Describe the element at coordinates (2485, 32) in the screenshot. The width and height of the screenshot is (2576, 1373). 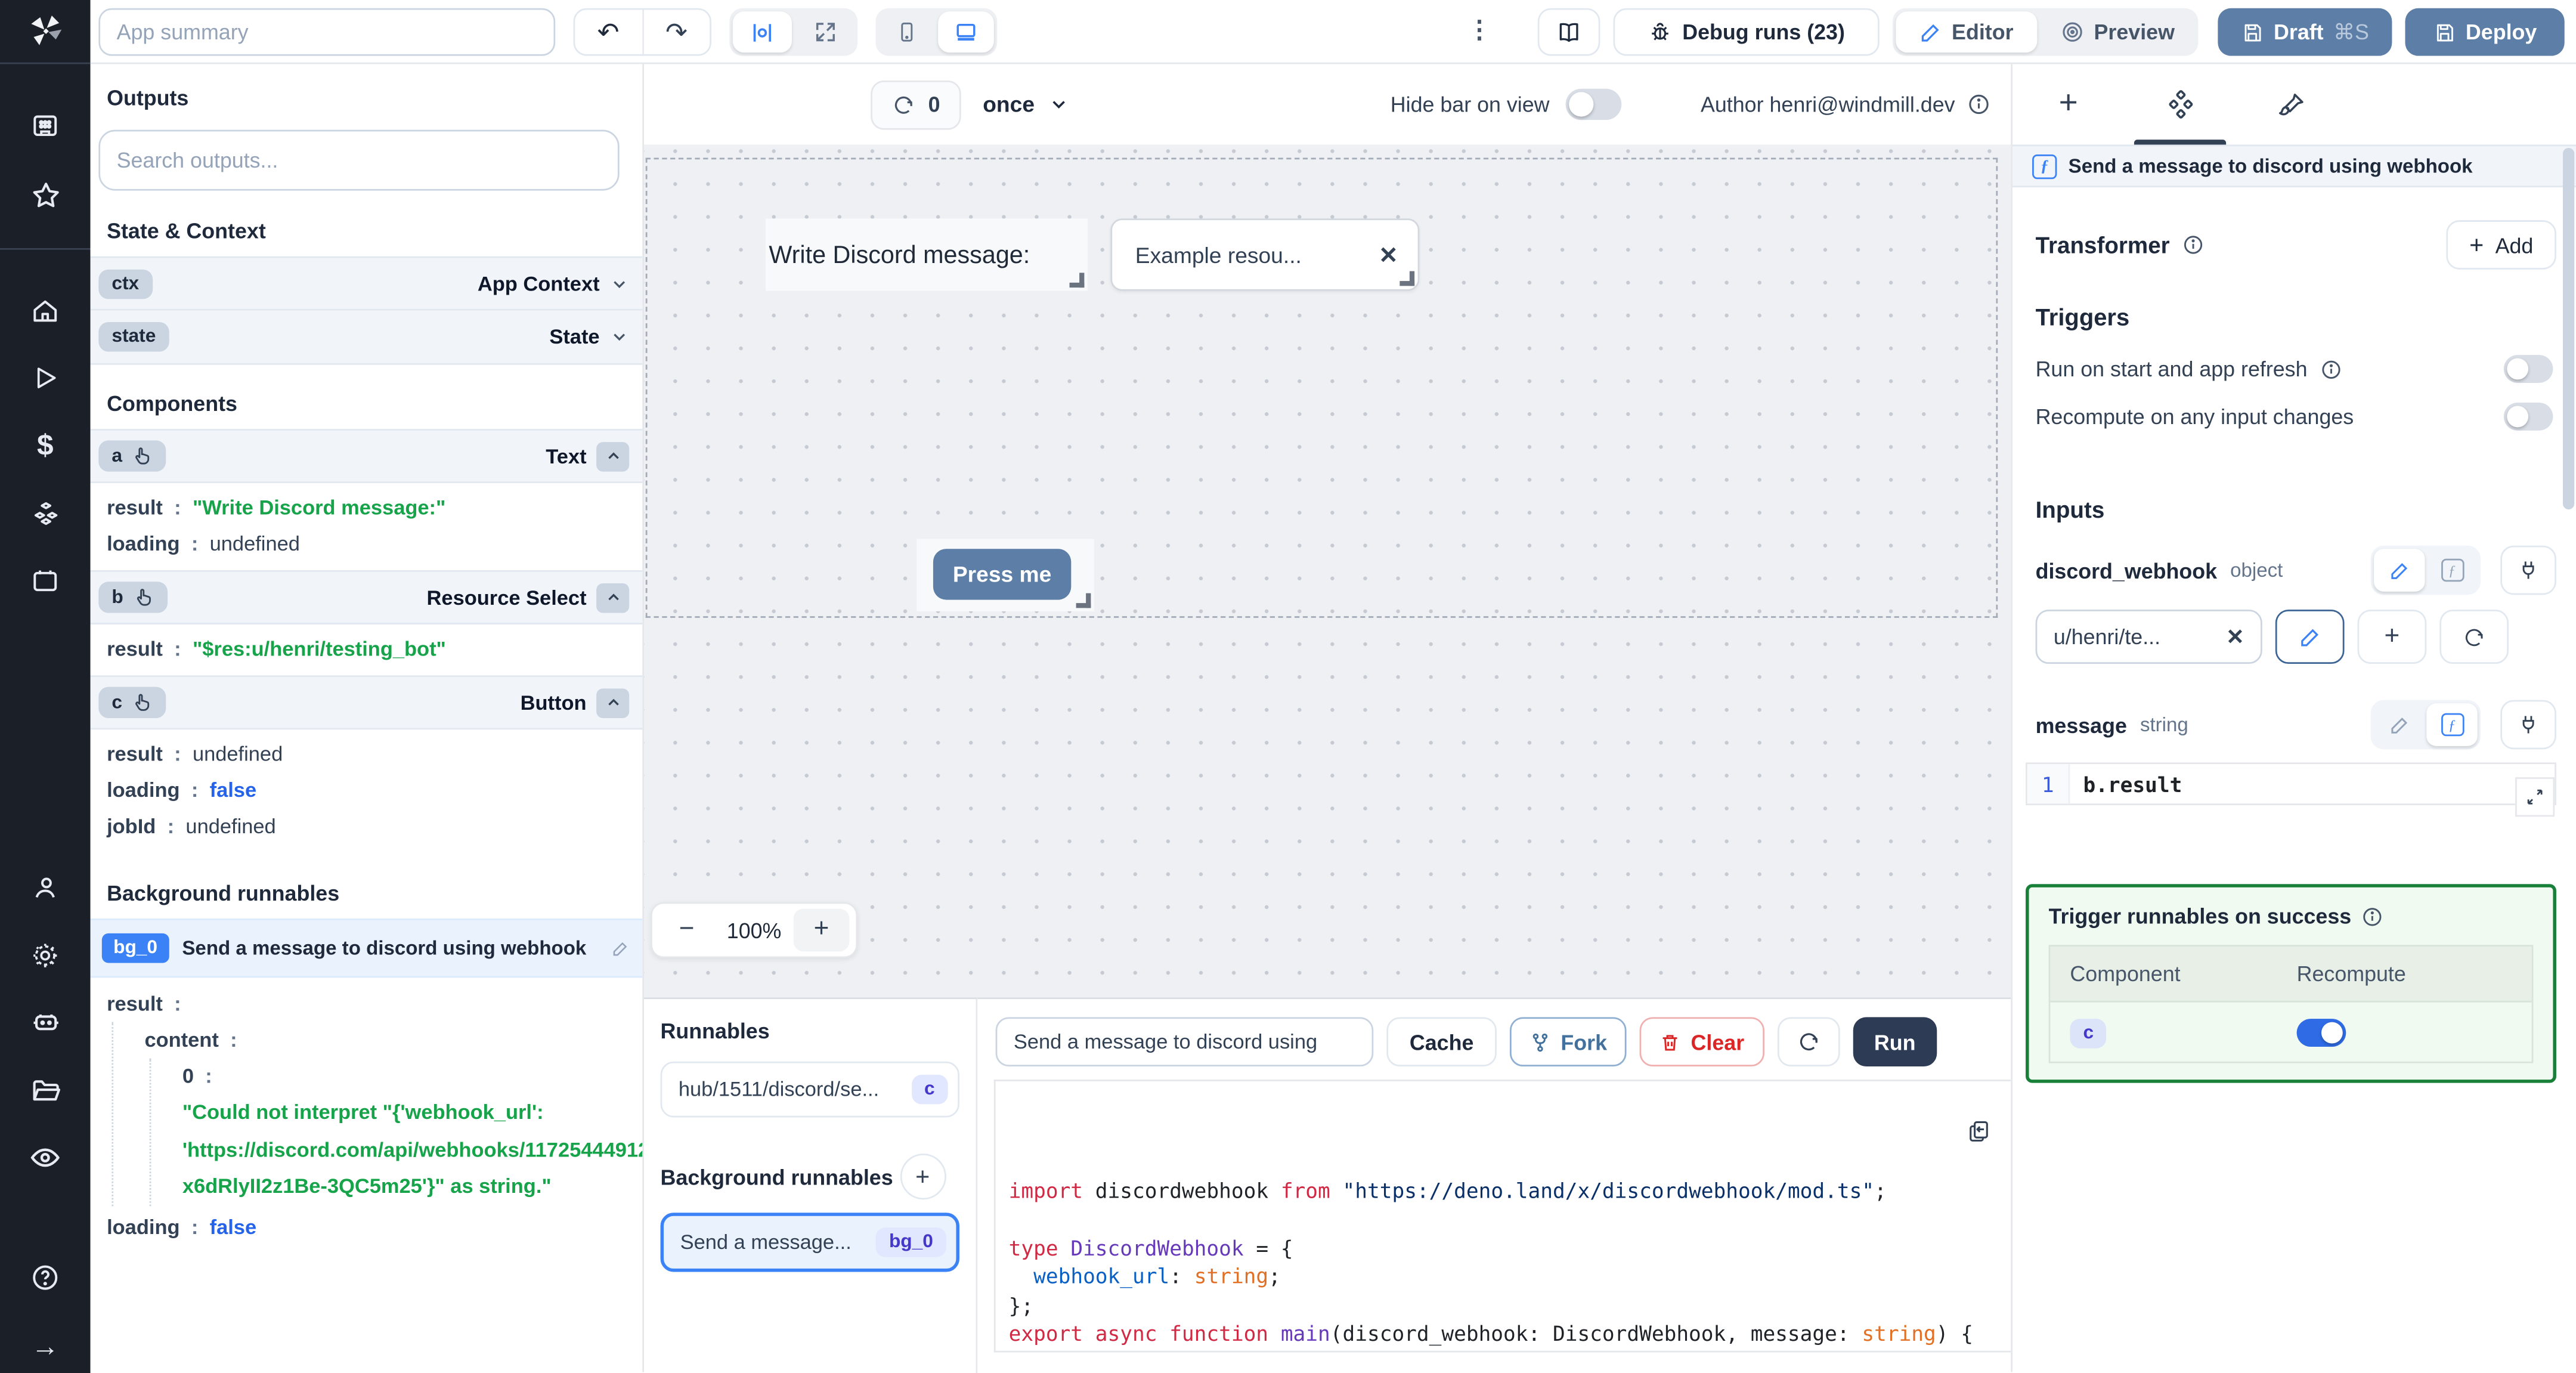
I see `deploy-button: Deploy` at that location.